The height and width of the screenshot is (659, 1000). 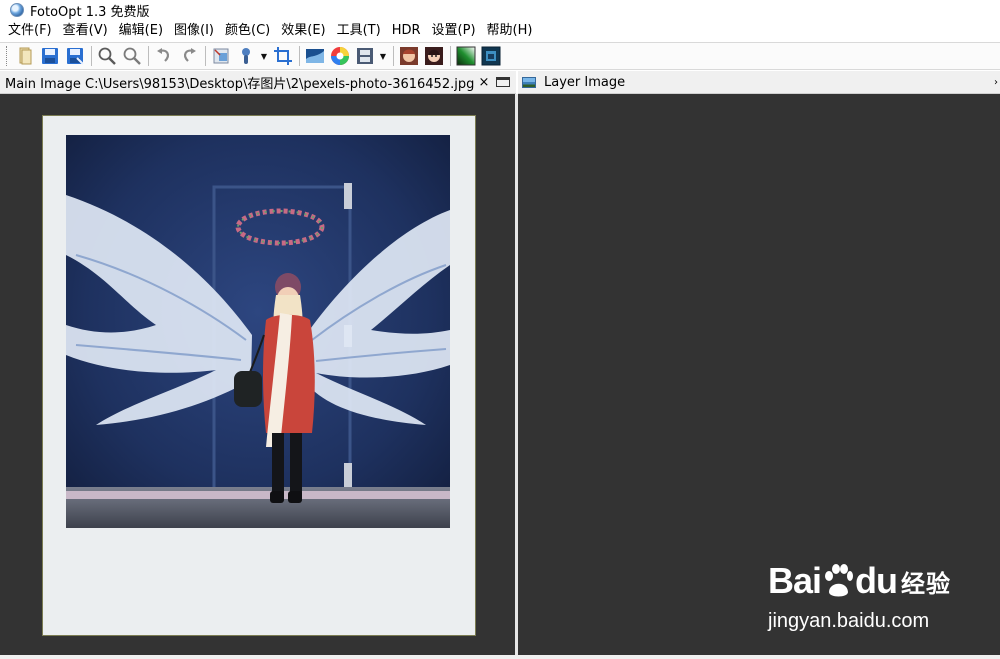 What do you see at coordinates (585, 82) in the screenshot?
I see `layer-image-panel-title: Layer Image` at bounding box center [585, 82].